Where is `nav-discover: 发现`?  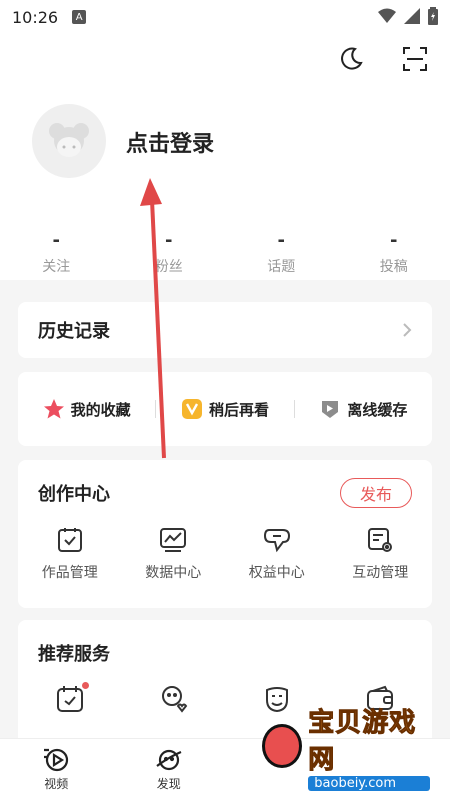 nav-discover: 发现 is located at coordinates (169, 769).